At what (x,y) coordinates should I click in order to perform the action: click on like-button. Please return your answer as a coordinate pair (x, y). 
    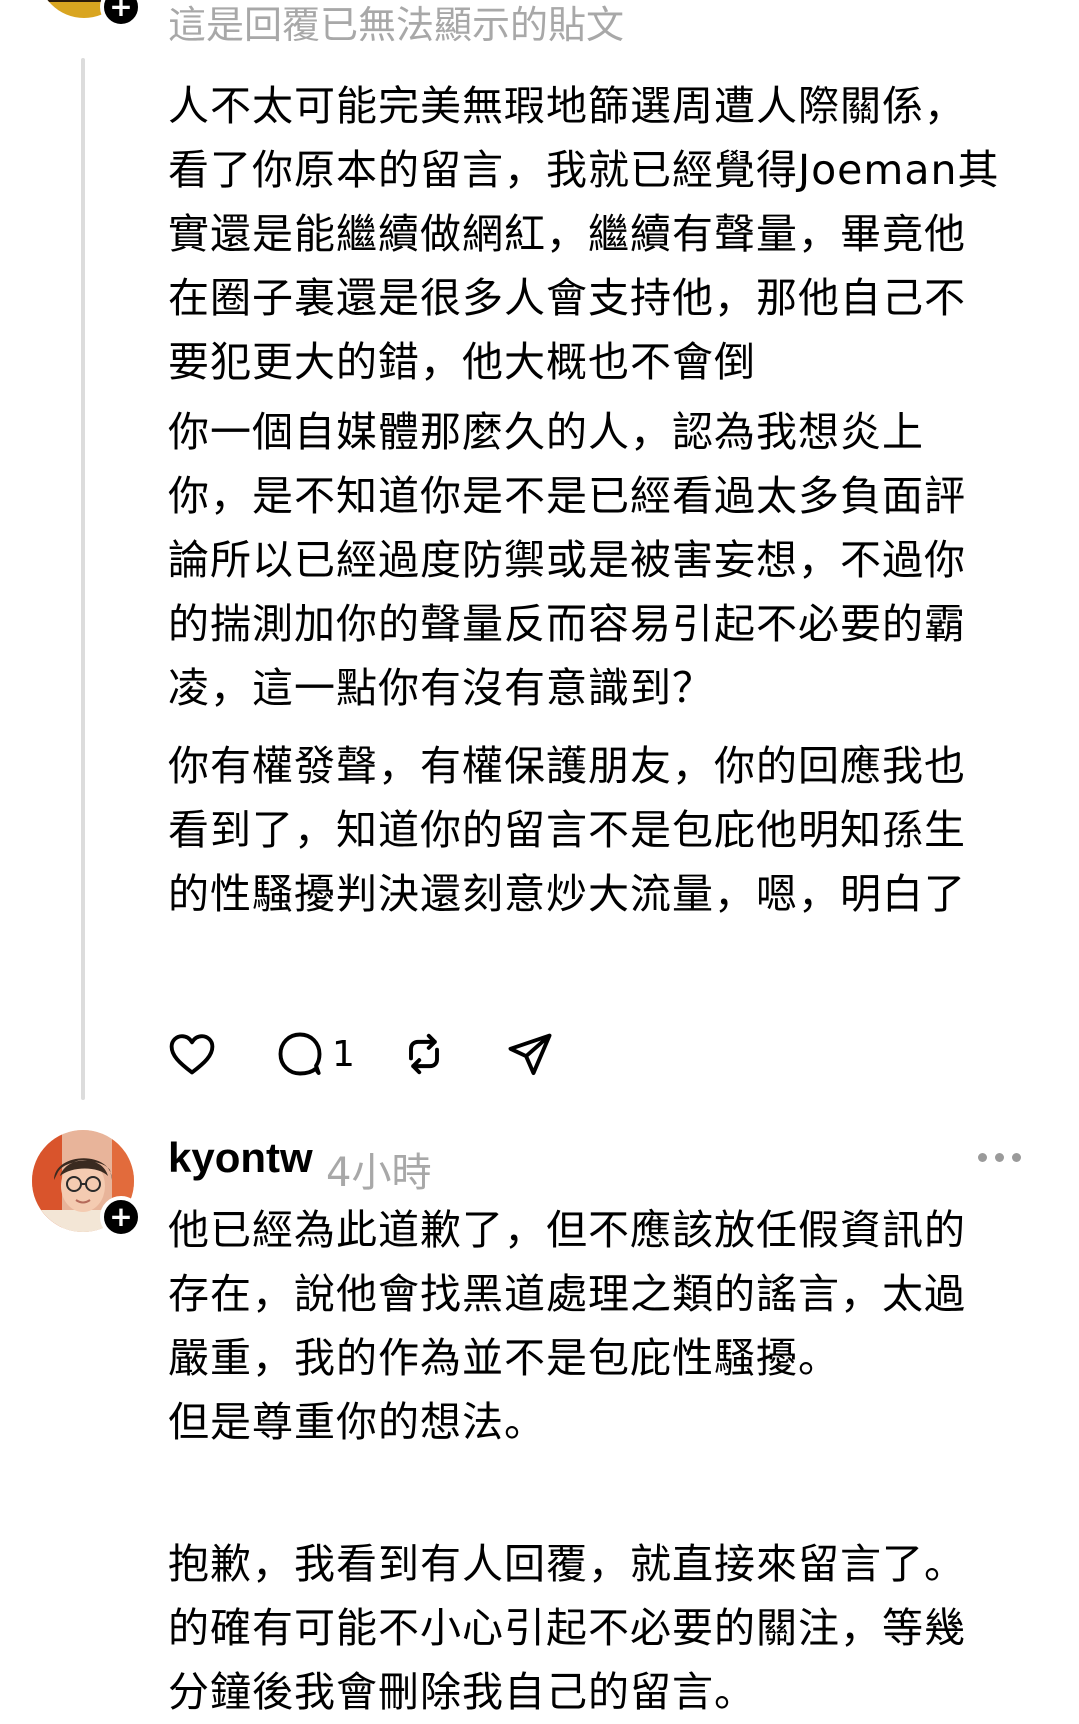
    Looking at the image, I should click on (192, 1054).